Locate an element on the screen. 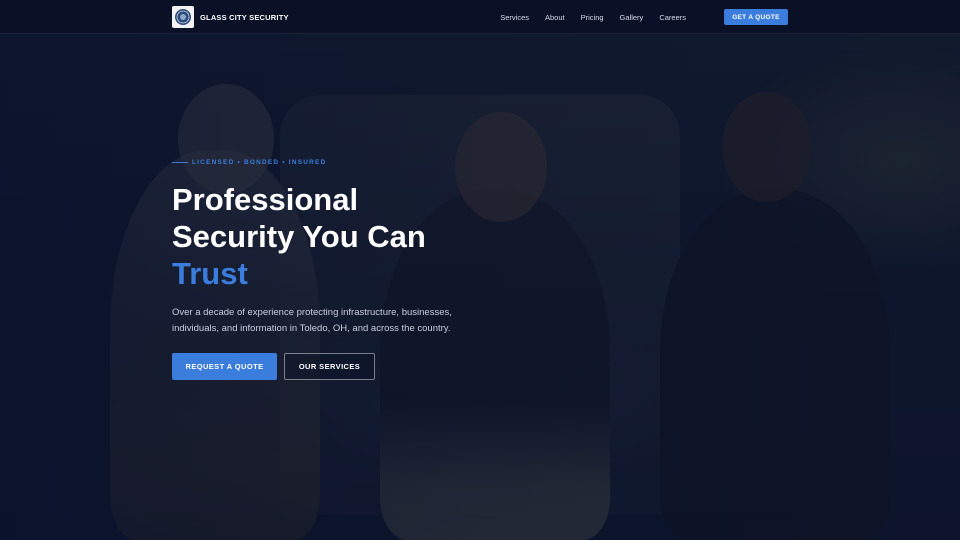 This screenshot has height=540, width=960. nav-link-about: About is located at coordinates (555, 17).